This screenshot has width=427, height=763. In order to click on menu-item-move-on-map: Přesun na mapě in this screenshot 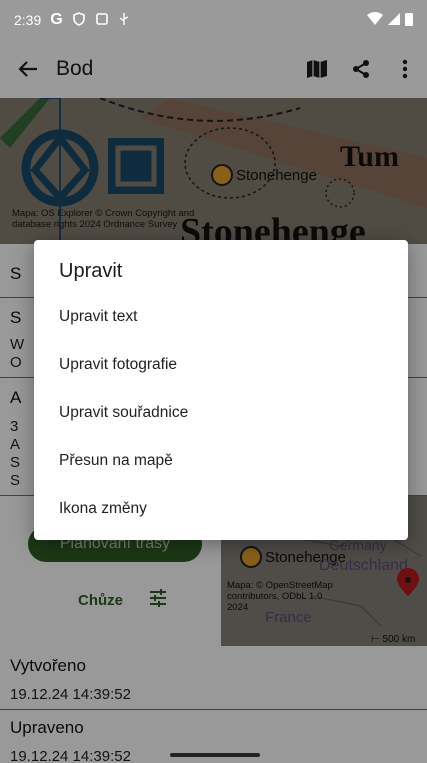, I will do `click(221, 461)`.